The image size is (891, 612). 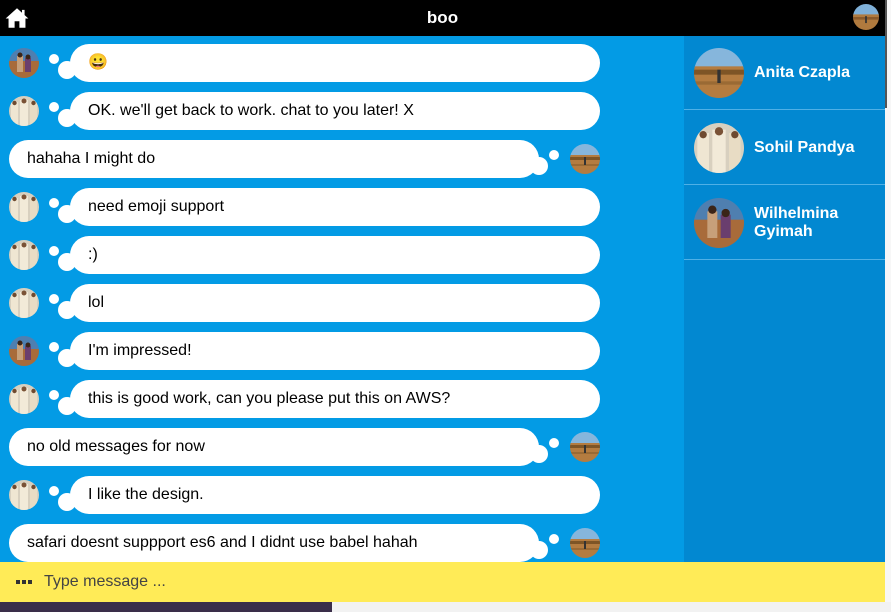 I want to click on window-edge, so click(x=888, y=306).